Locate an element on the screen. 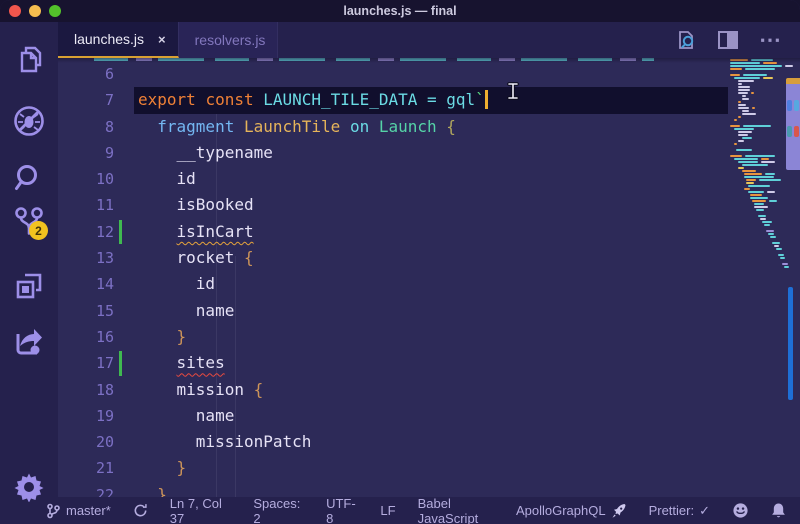 The height and width of the screenshot is (524, 800). code-line-13: 13 rocket { is located at coordinates (429, 258).